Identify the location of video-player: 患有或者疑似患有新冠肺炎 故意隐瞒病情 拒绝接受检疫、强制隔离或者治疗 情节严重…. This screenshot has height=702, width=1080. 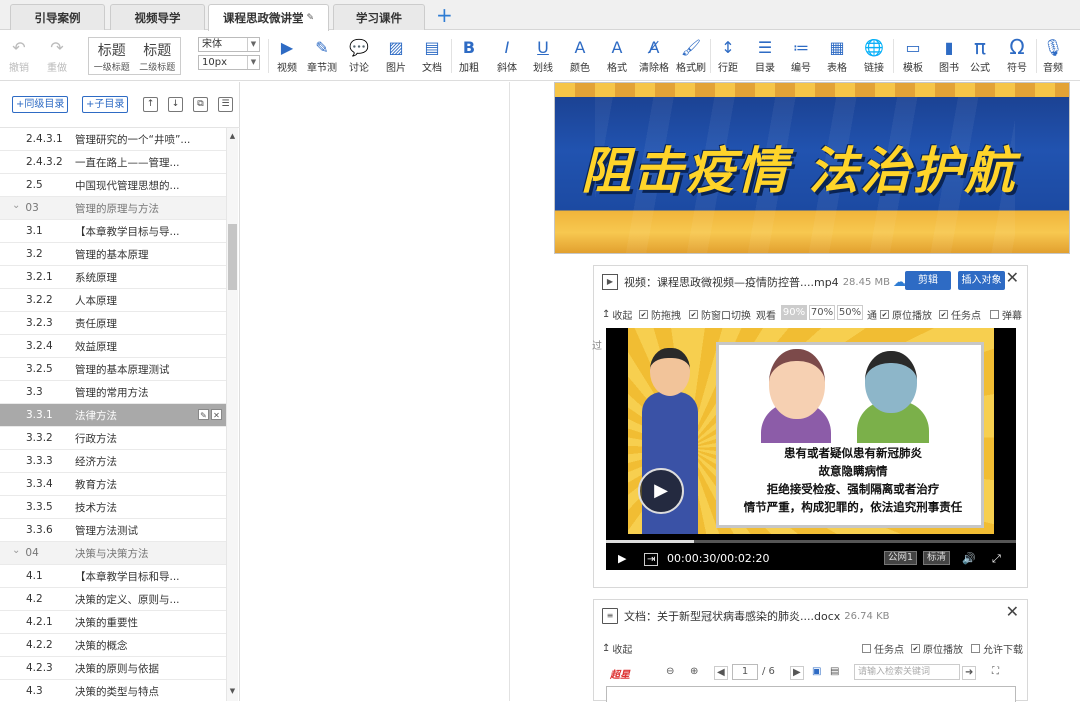
(811, 449).